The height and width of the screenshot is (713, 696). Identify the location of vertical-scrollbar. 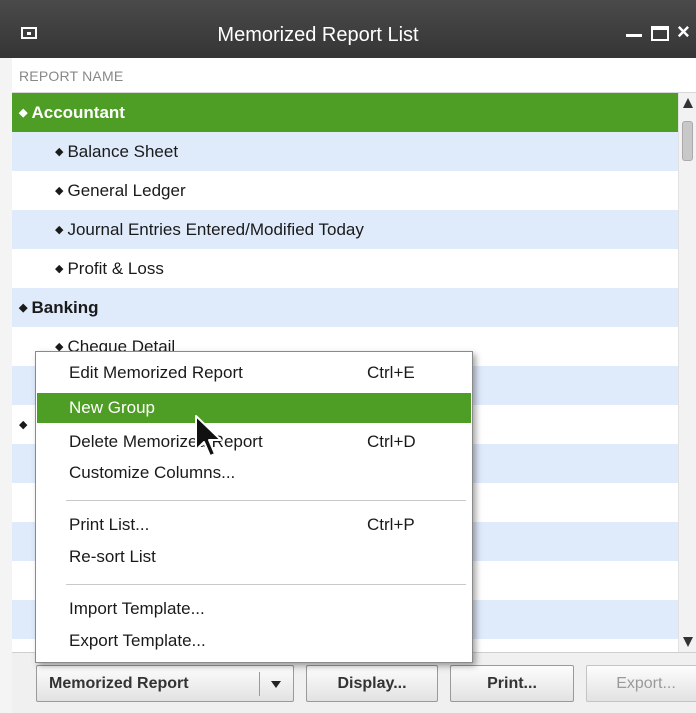
(687, 372).